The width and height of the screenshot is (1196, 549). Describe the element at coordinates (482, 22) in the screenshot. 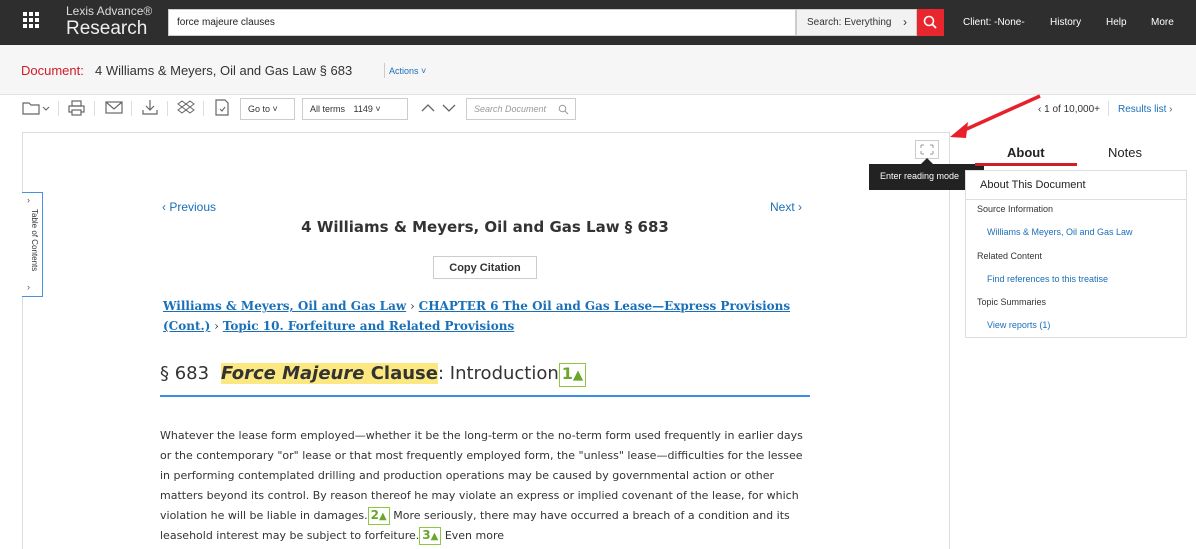

I see `search-input: force majeure clauses` at that location.